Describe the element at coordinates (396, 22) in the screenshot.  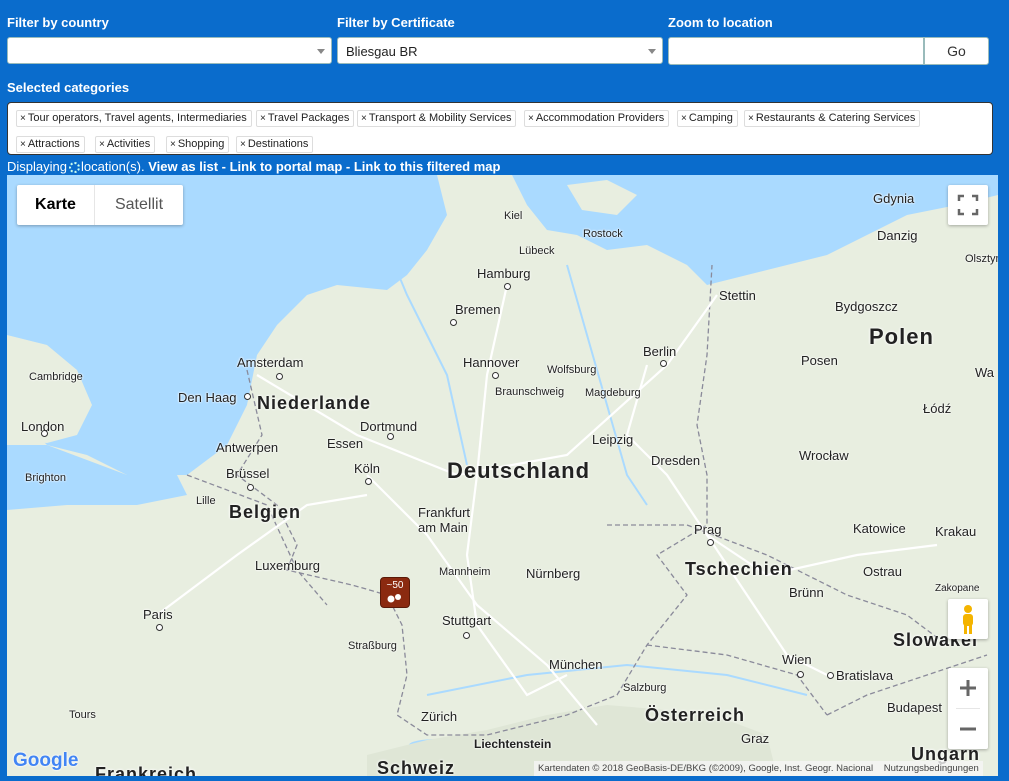
I see `certificate-filter-label: Filter by Certificate` at that location.